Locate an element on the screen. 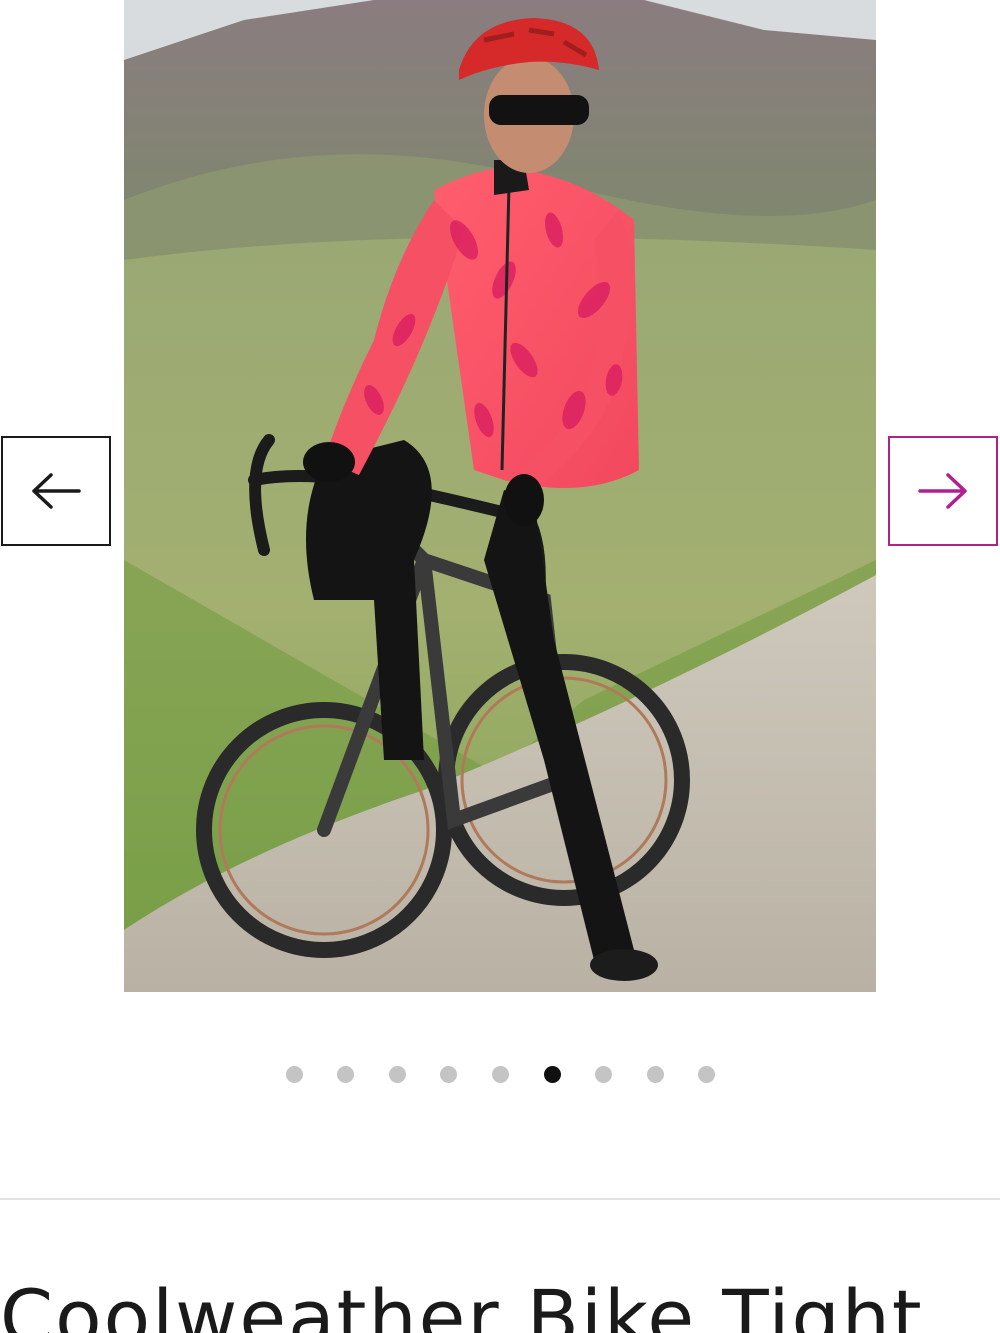 This screenshot has height=1333, width=1000. next-image-button is located at coordinates (943, 491).